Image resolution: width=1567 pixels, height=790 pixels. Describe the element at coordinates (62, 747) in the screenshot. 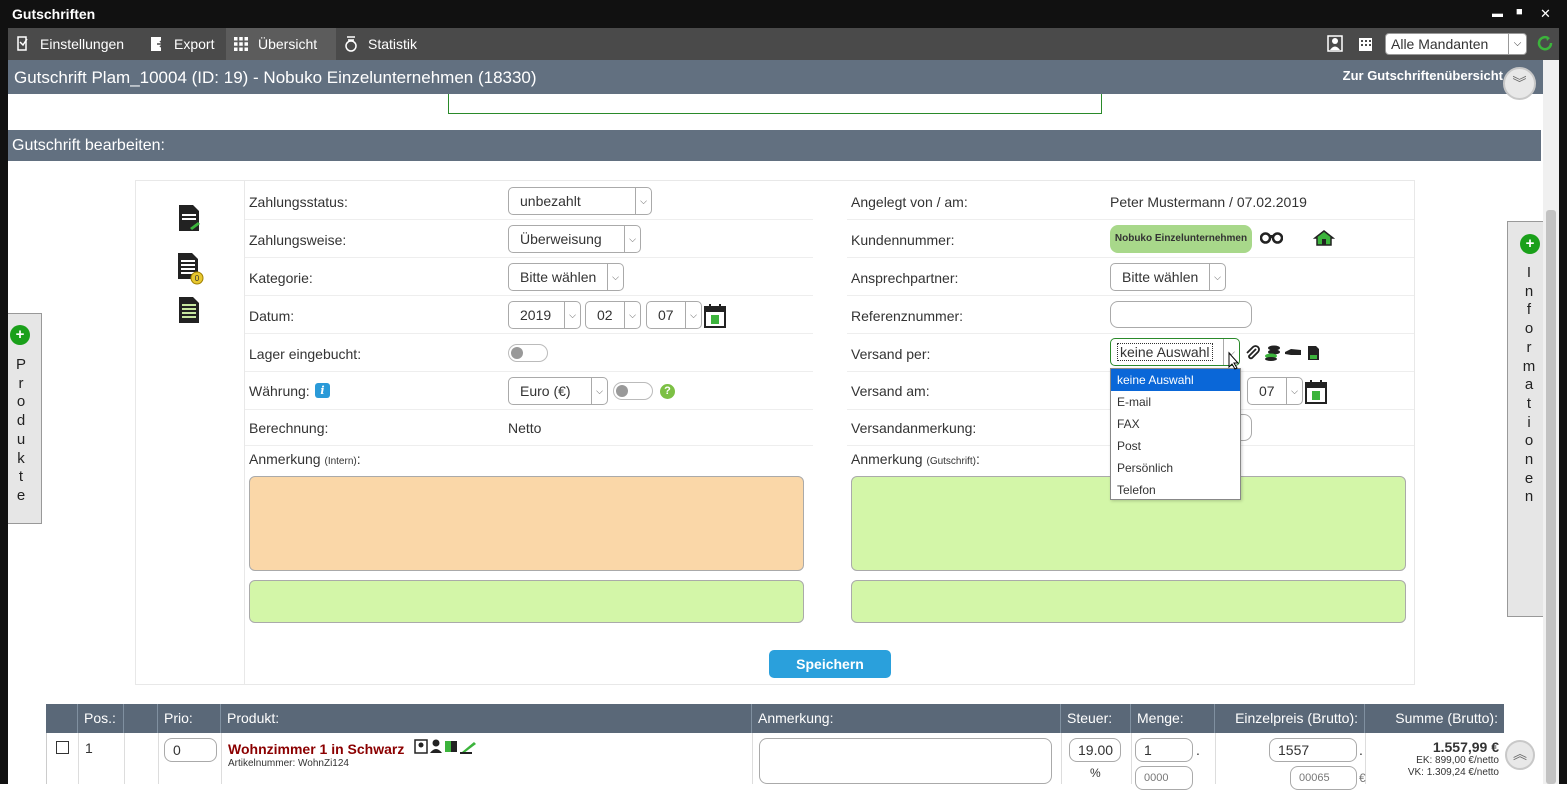

I see `row-checkbox` at that location.